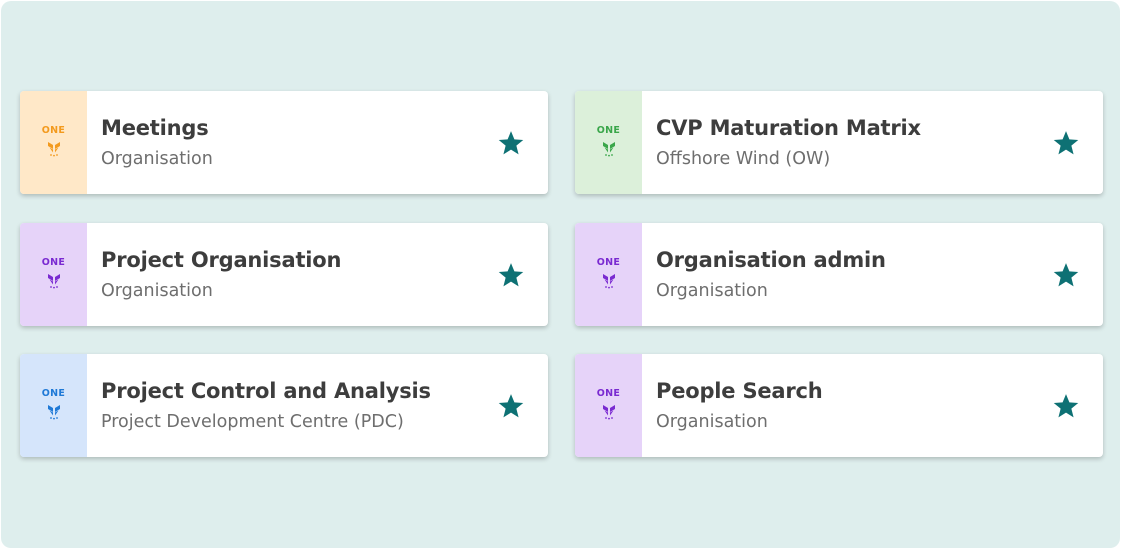 The image size is (1121, 549). I want to click on app-card-project-organisation: ONE Project Organisation Organisation, so click(284, 274).